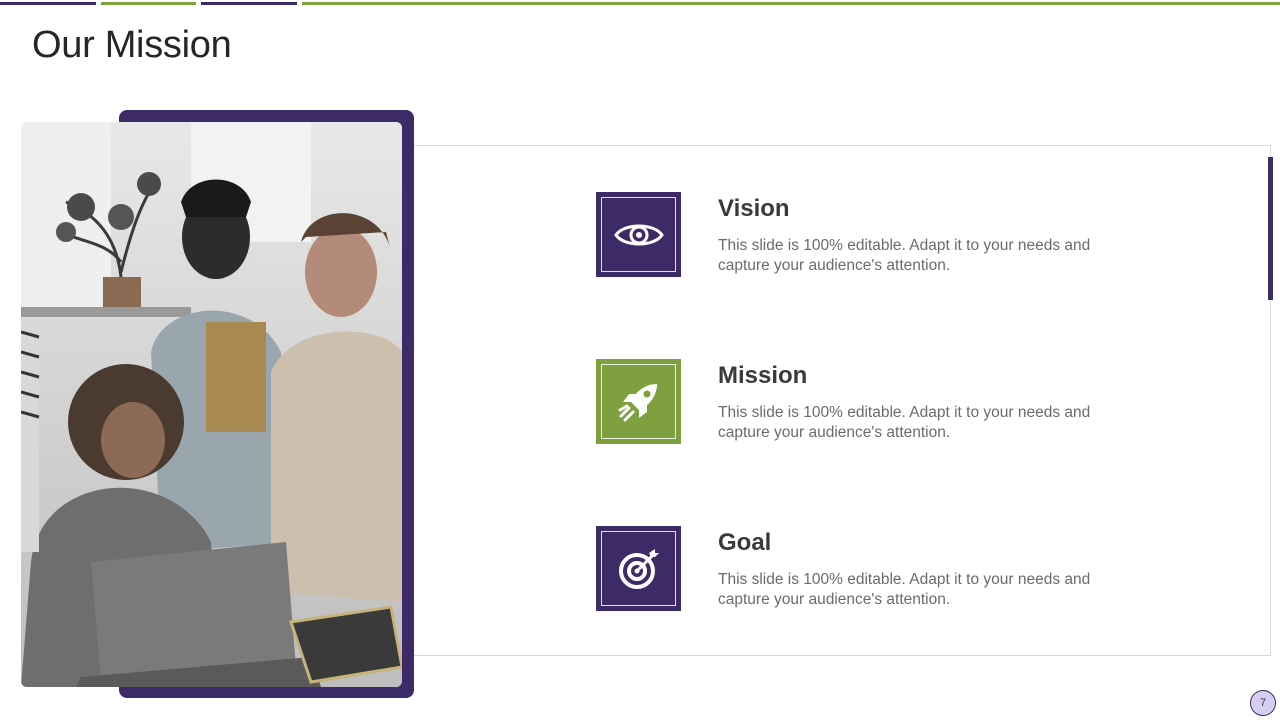 This screenshot has width=1280, height=720. What do you see at coordinates (745, 542) in the screenshot?
I see `item-title: Goal` at bounding box center [745, 542].